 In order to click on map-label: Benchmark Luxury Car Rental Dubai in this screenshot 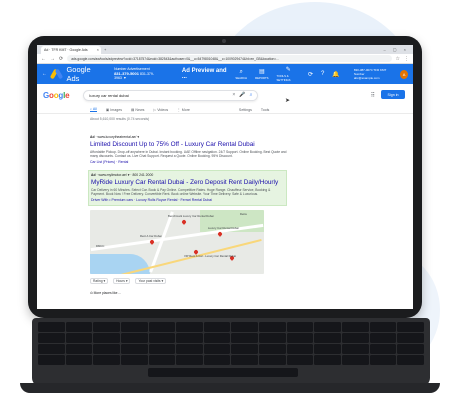, I will do `click(191, 215)`.